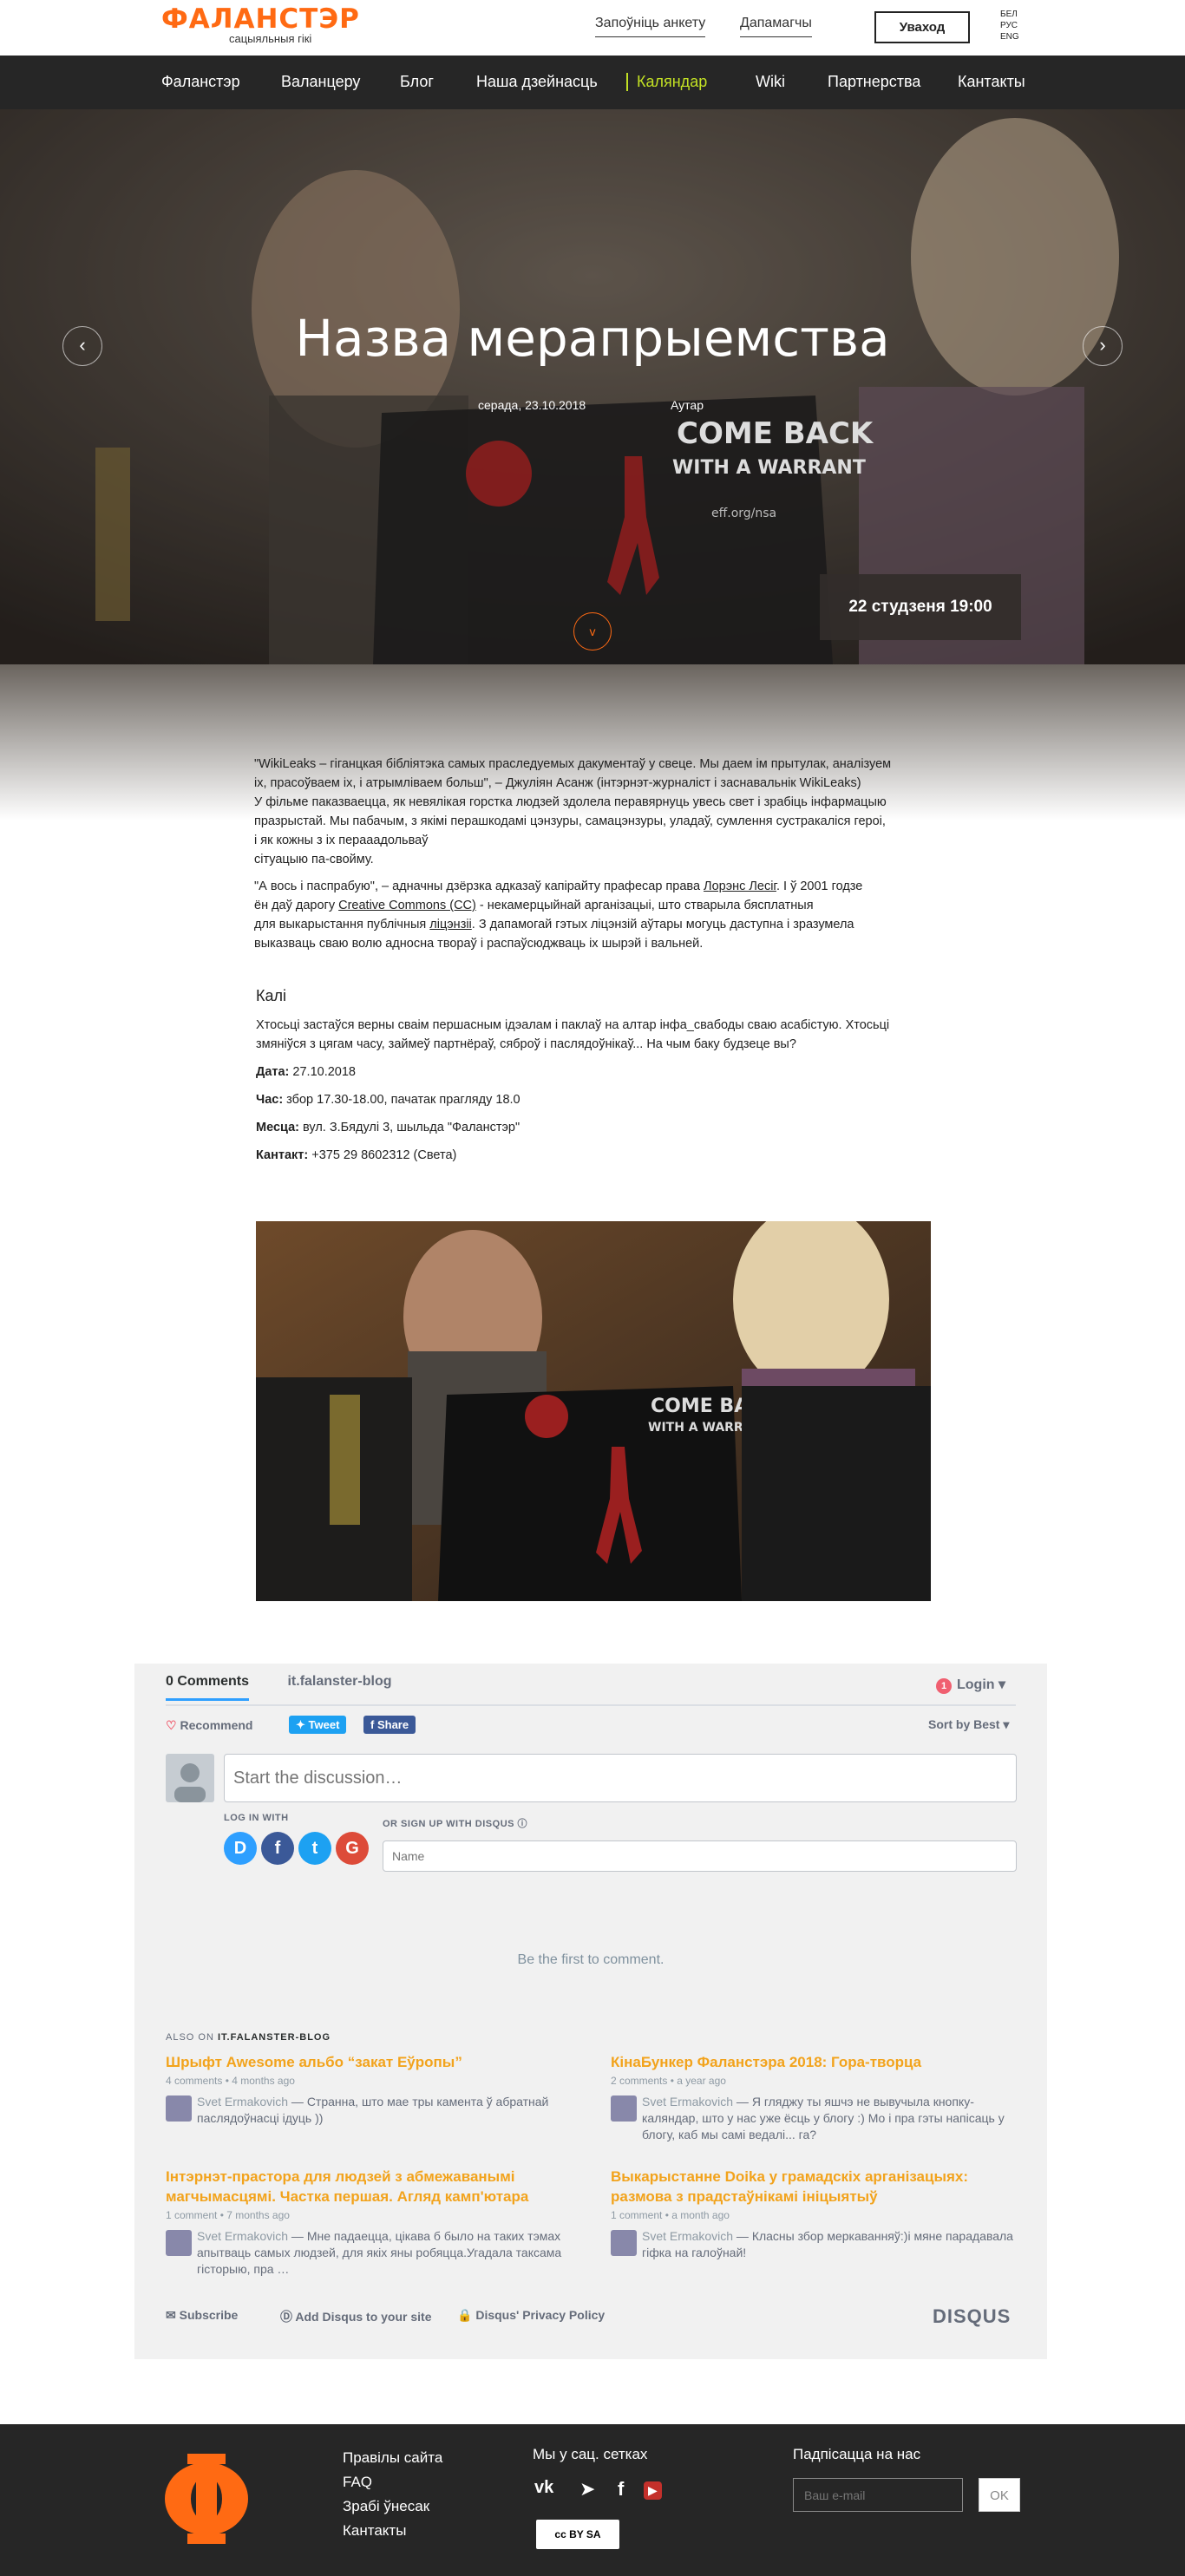  What do you see at coordinates (209, 2315) in the screenshot?
I see `subscribe-label: Subscribe` at bounding box center [209, 2315].